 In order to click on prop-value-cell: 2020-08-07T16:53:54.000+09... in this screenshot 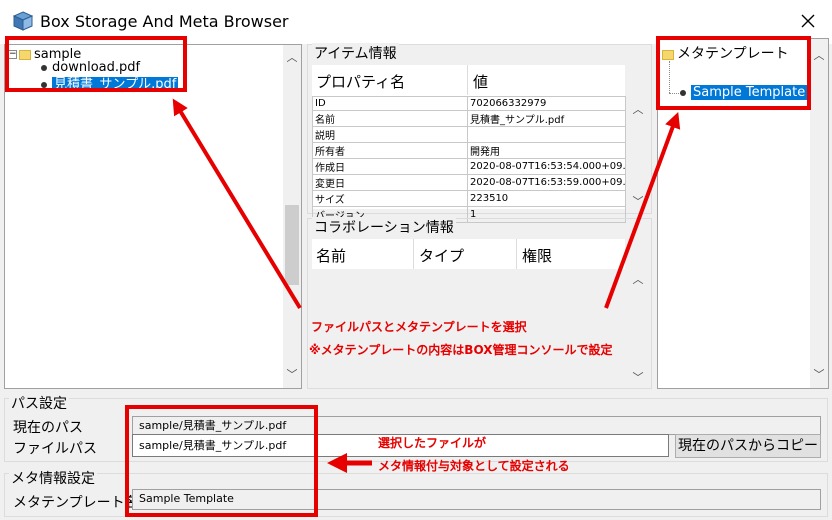, I will do `click(546, 166)`.